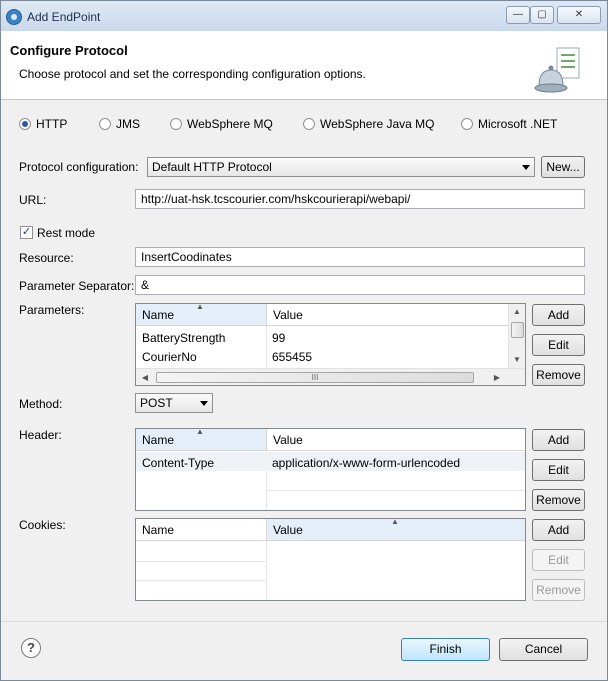  Describe the element at coordinates (52, 310) in the screenshot. I see `parameters-label: Parameters:` at that location.